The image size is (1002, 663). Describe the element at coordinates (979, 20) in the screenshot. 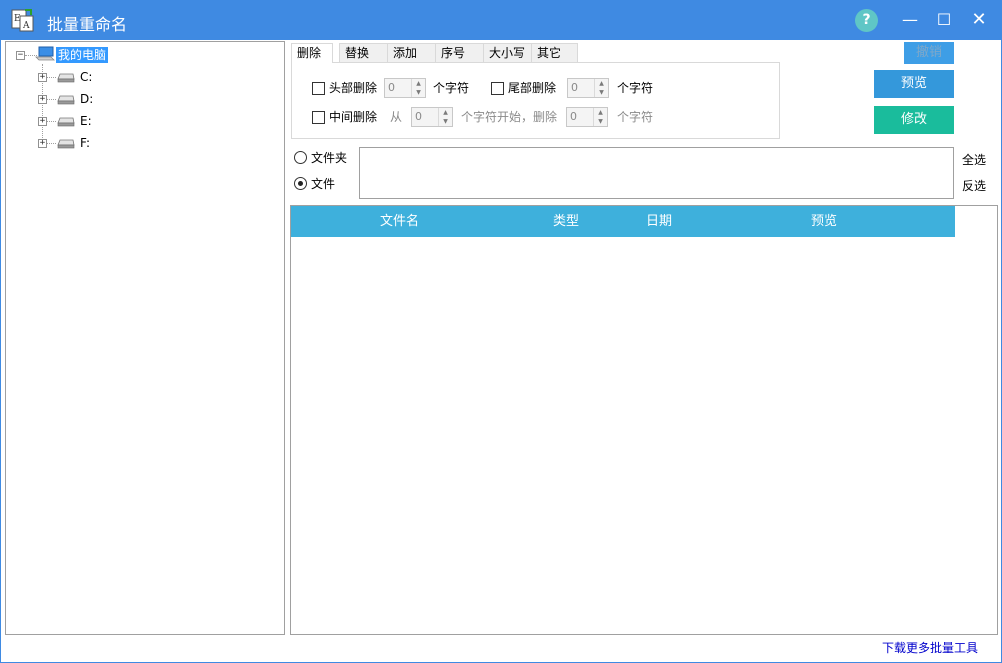

I see `close-button: ✕` at that location.